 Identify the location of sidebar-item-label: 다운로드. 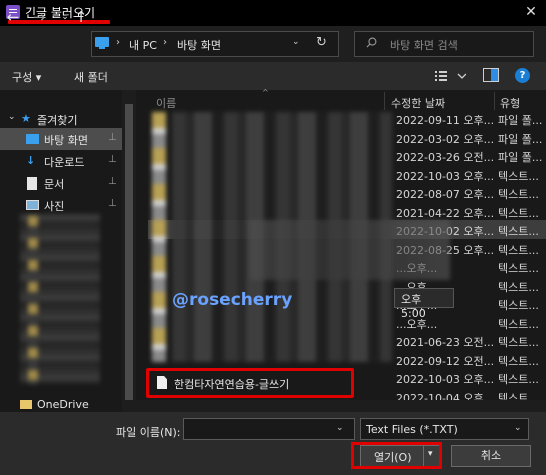
(64, 162).